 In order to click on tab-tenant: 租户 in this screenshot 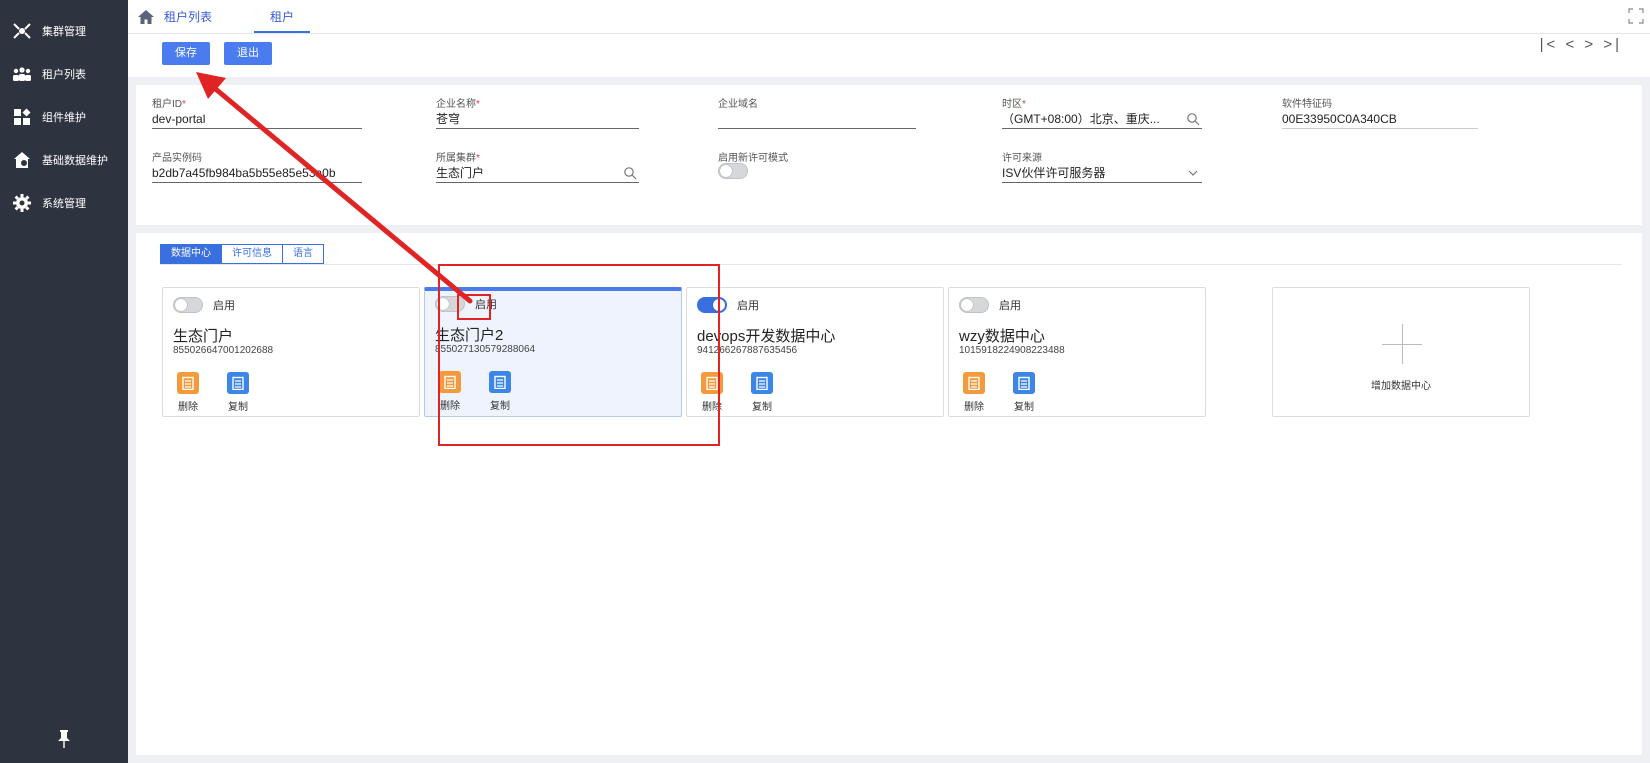, I will do `click(282, 16)`.